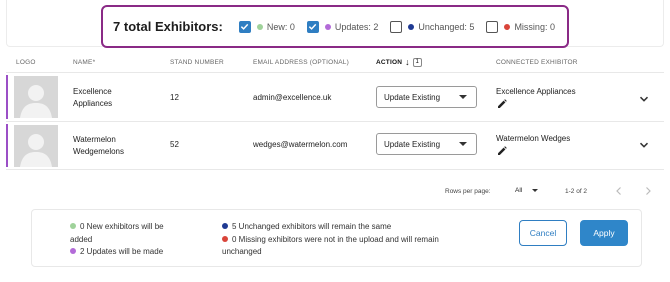 The height and width of the screenshot is (282, 670). What do you see at coordinates (98, 151) in the screenshot?
I see `exhibitor-name-line2: Wedgemelons` at bounding box center [98, 151].